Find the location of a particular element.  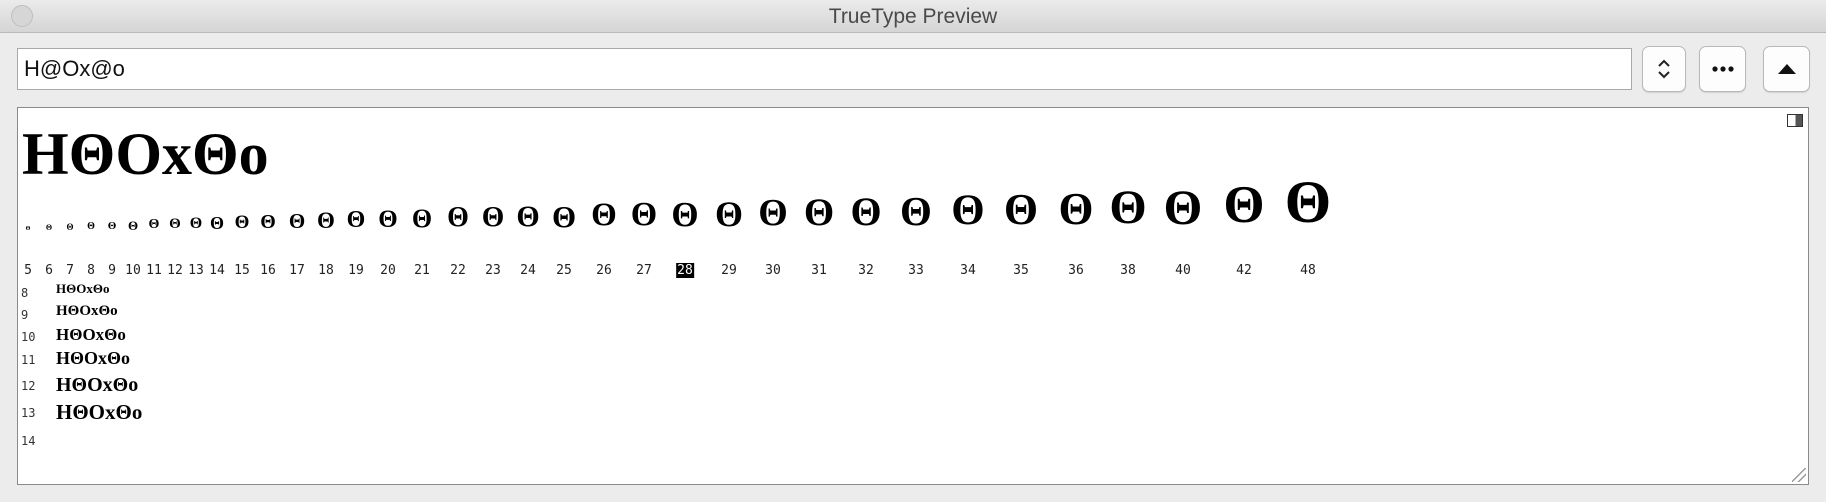

size-label-40: 40 is located at coordinates (1183, 270).